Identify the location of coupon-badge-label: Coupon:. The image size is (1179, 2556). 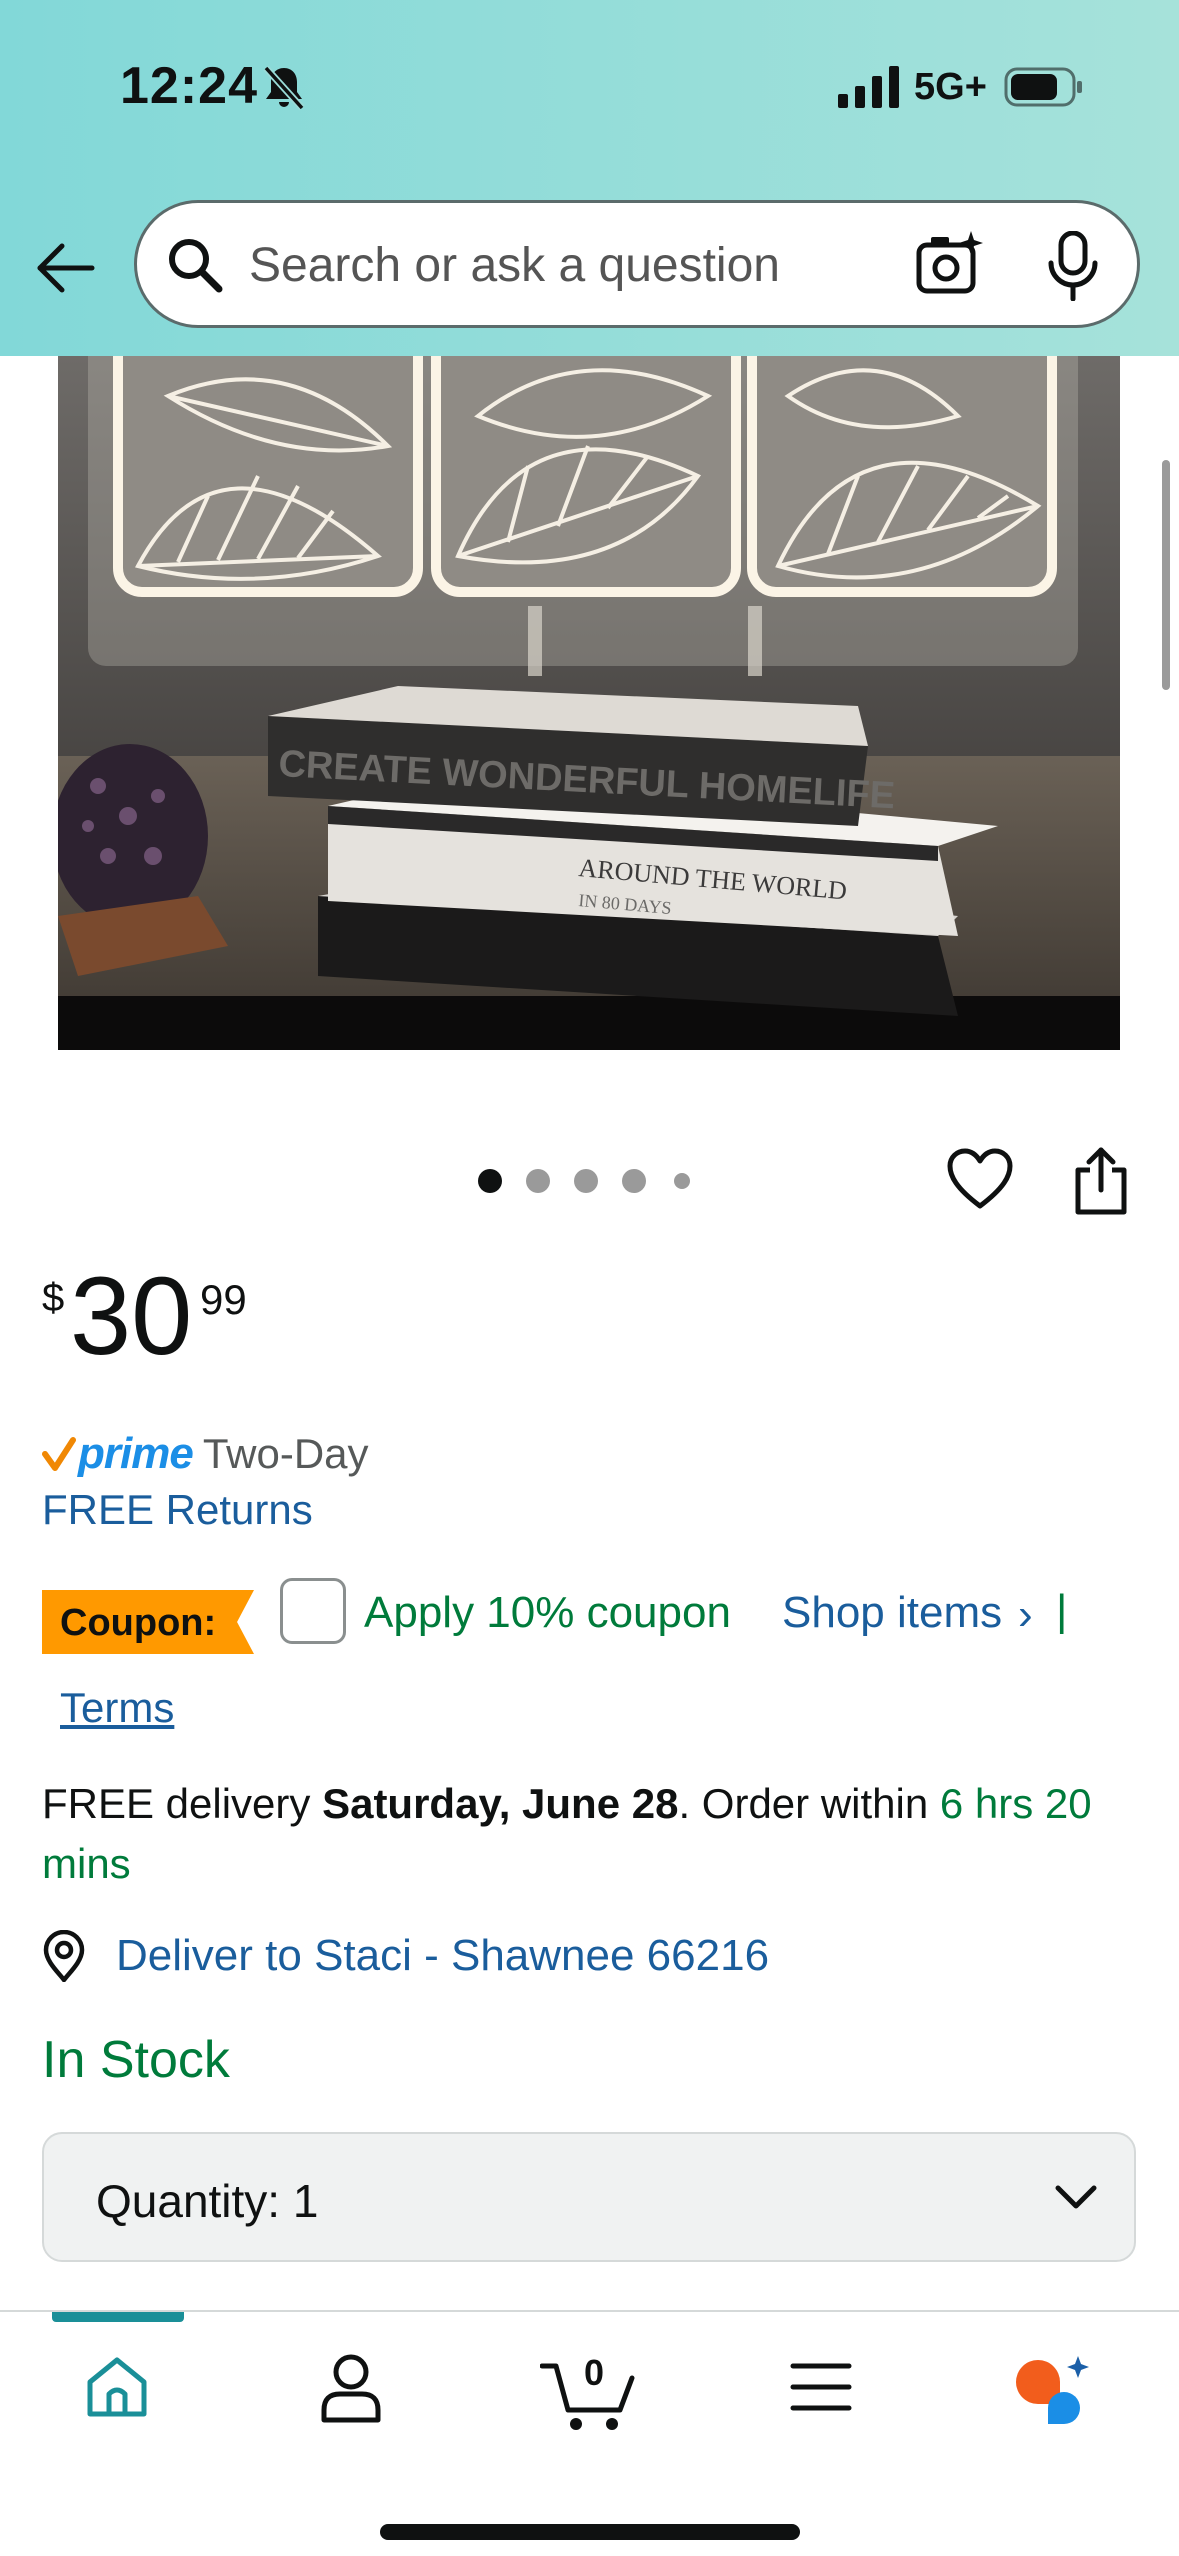
(138, 1623).